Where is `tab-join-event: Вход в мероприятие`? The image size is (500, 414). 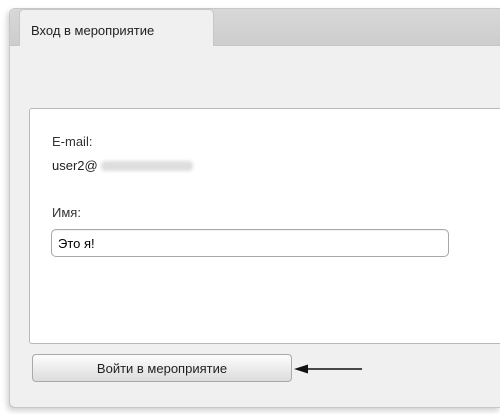
tab-join-event: Вход в мероприятие is located at coordinates (116, 27).